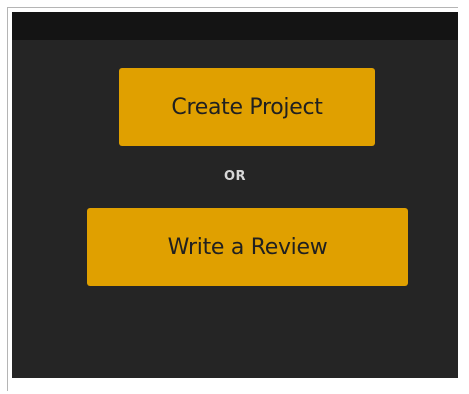 This screenshot has height=394, width=469. I want to click on write-review-button: Write a Review, so click(247, 247).